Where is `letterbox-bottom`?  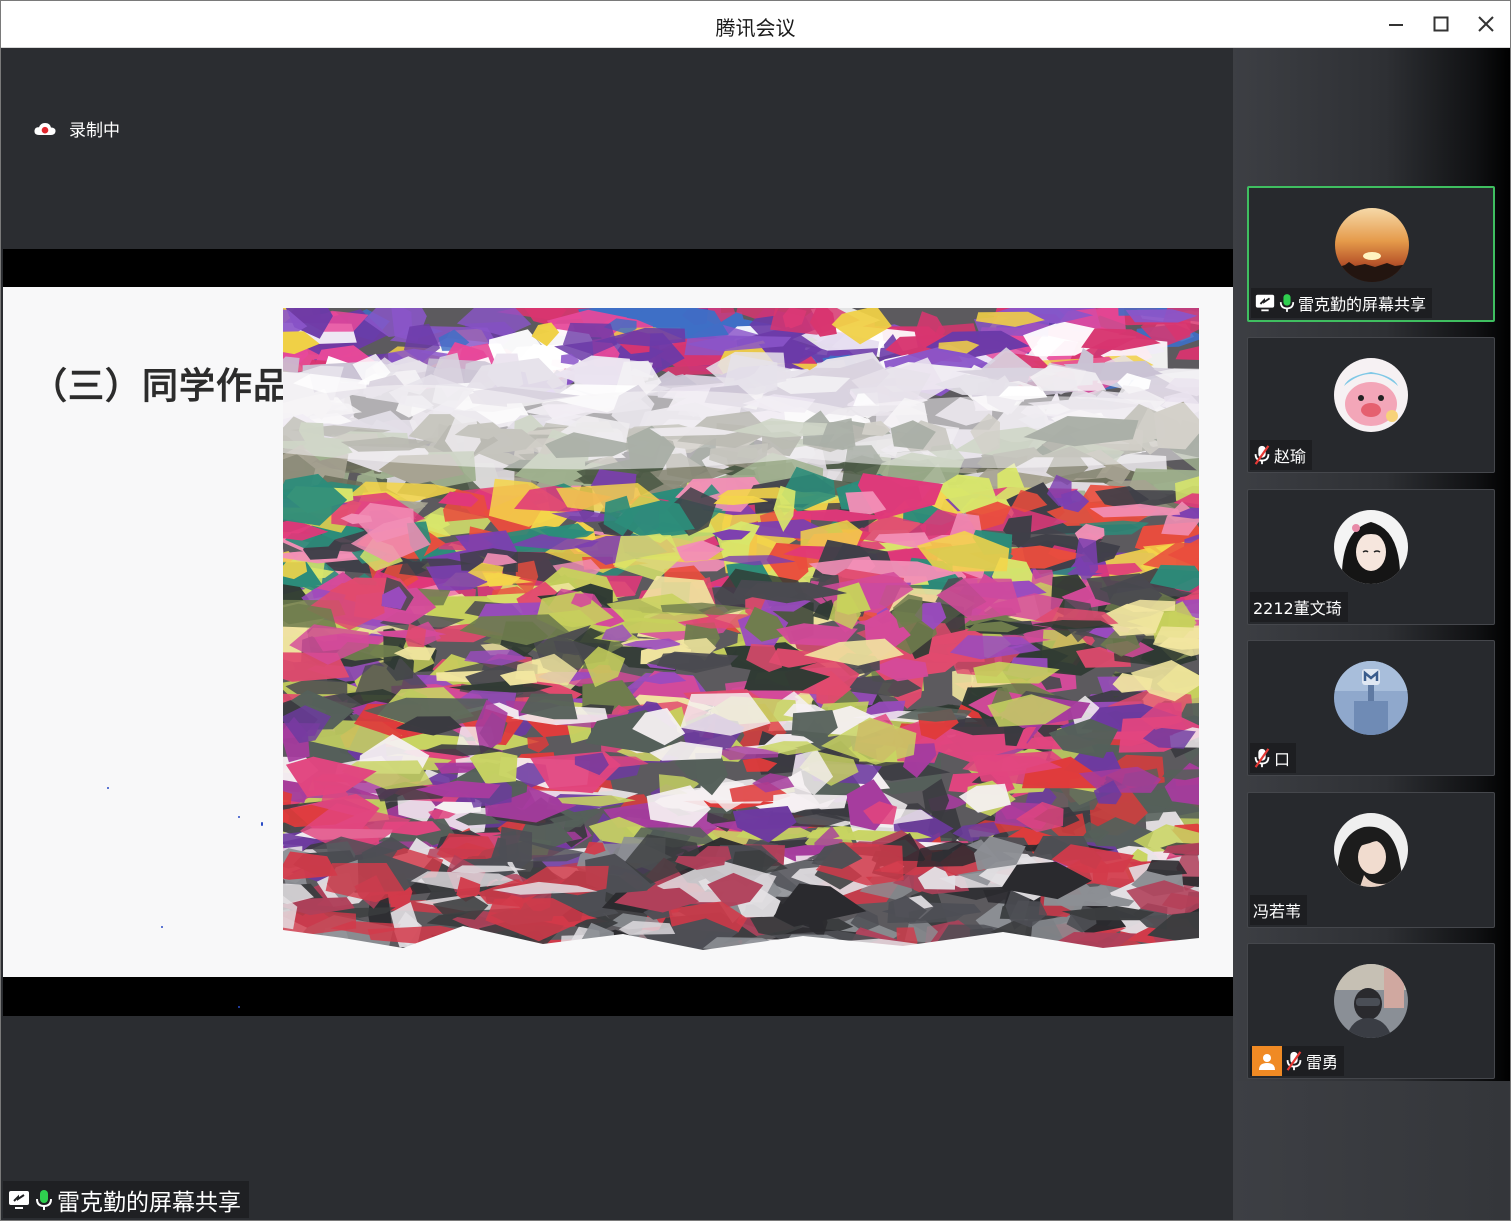 letterbox-bottom is located at coordinates (618, 996).